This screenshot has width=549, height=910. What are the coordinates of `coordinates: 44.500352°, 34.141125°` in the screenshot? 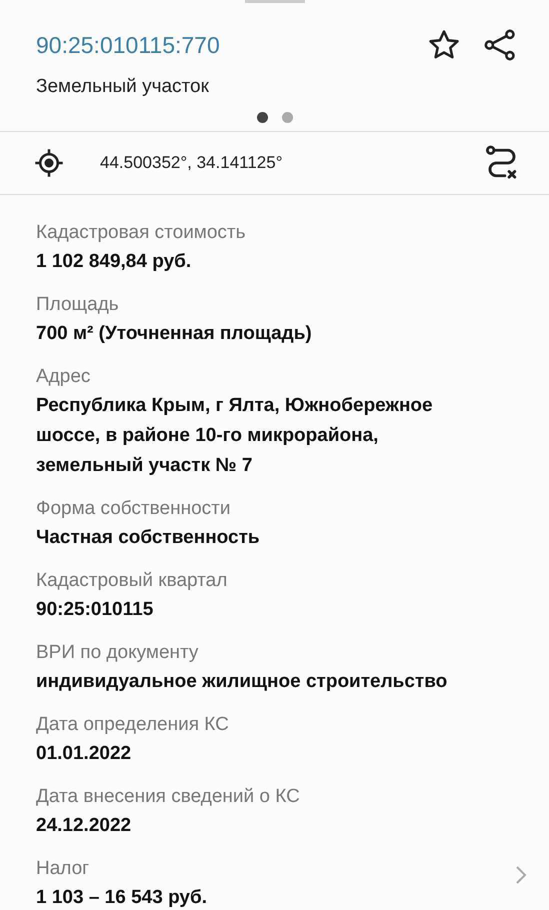 It's located at (192, 163).